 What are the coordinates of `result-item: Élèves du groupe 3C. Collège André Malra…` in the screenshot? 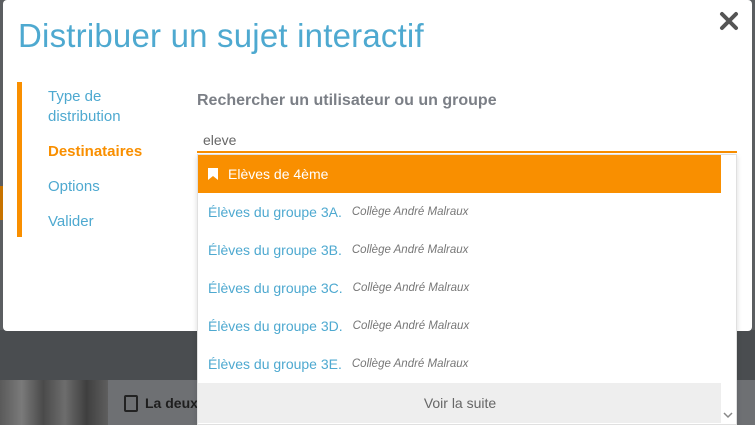 It's located at (460, 288).